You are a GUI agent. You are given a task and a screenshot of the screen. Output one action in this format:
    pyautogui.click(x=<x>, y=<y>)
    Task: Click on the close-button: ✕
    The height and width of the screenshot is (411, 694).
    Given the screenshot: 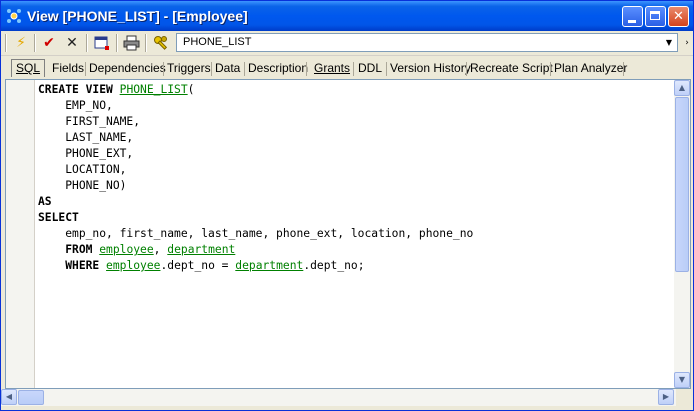 What is the action you would take?
    pyautogui.click(x=678, y=16)
    